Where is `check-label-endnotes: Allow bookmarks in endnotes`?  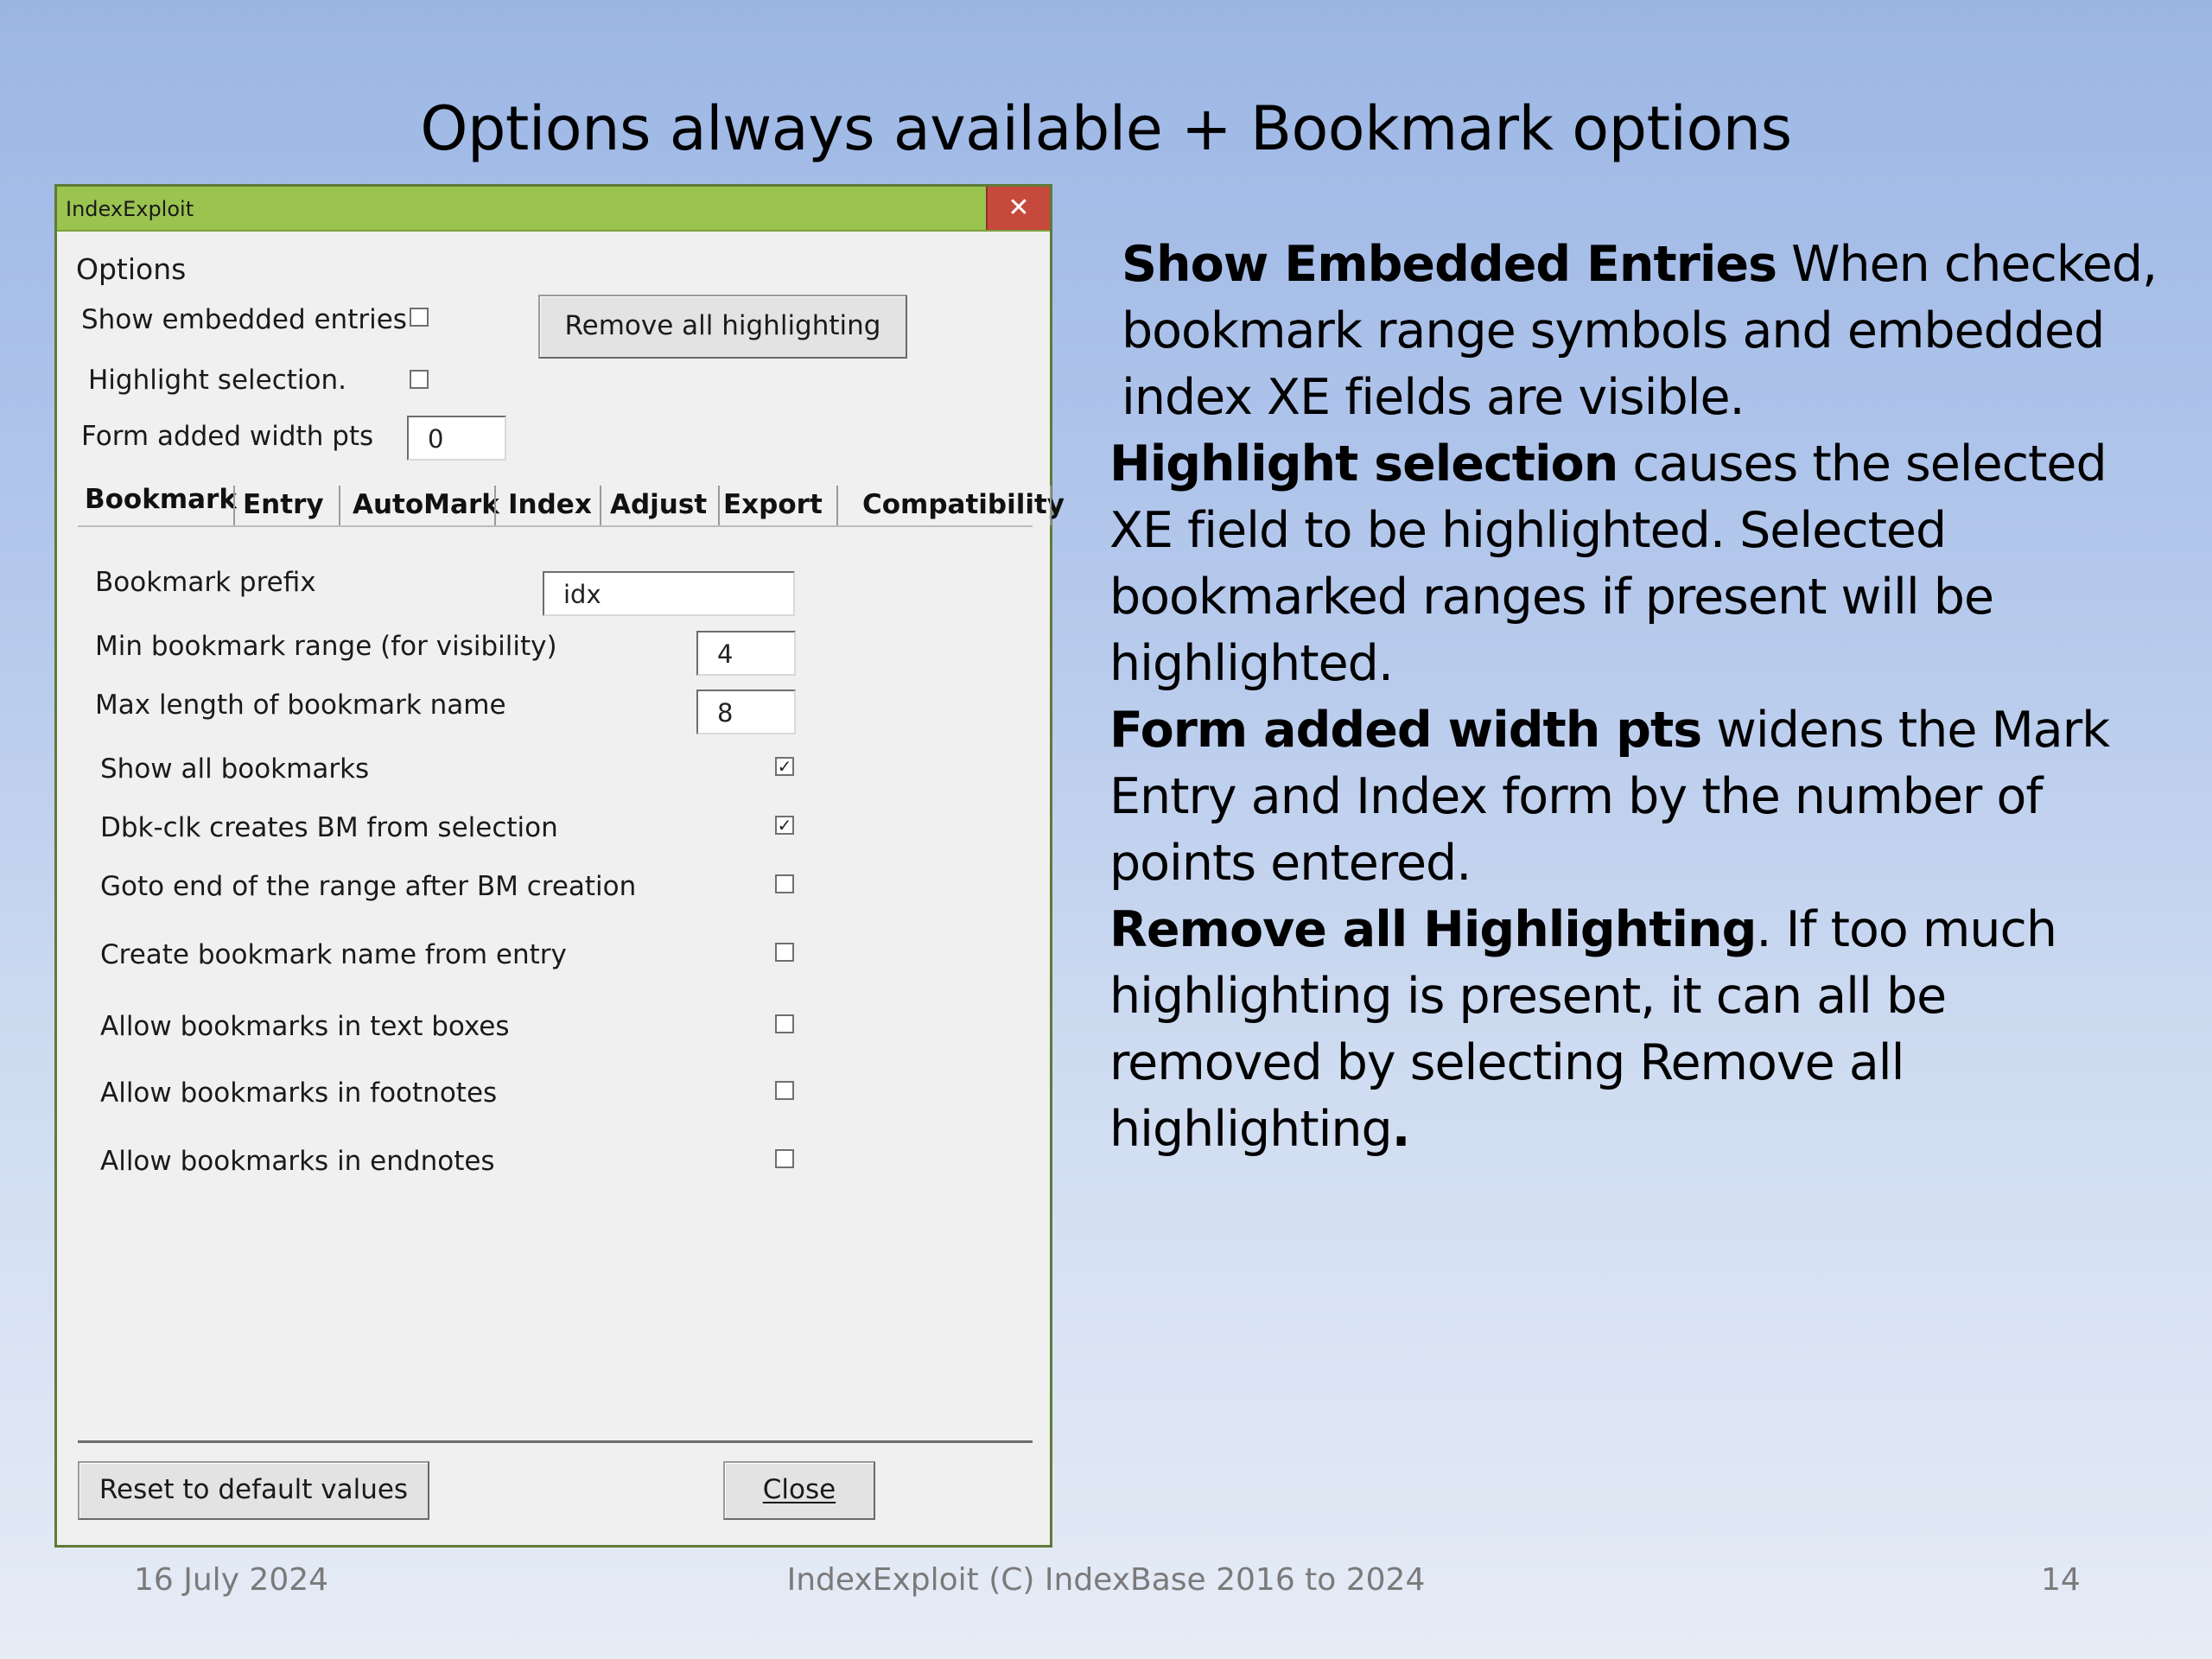 check-label-endnotes: Allow bookmarks in endnotes is located at coordinates (297, 1161).